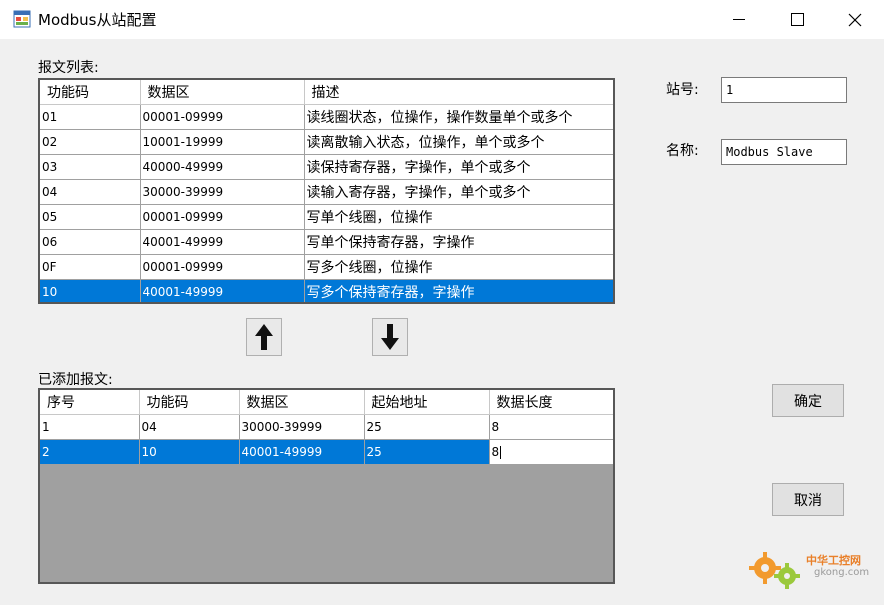  I want to click on column-header-length: 数据长度, so click(551, 402).